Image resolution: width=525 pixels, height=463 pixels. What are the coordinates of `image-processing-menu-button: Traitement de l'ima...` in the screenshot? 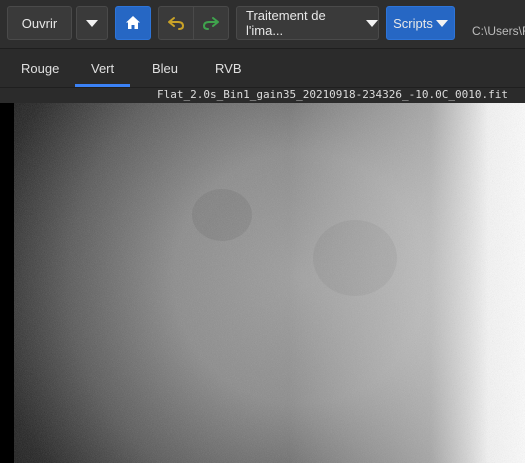 It's located at (307, 23).